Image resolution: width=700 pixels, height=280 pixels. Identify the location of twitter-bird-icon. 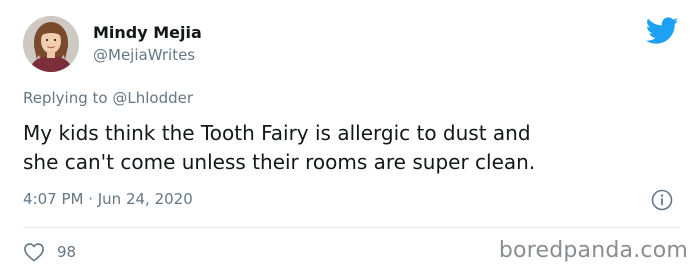
(662, 31).